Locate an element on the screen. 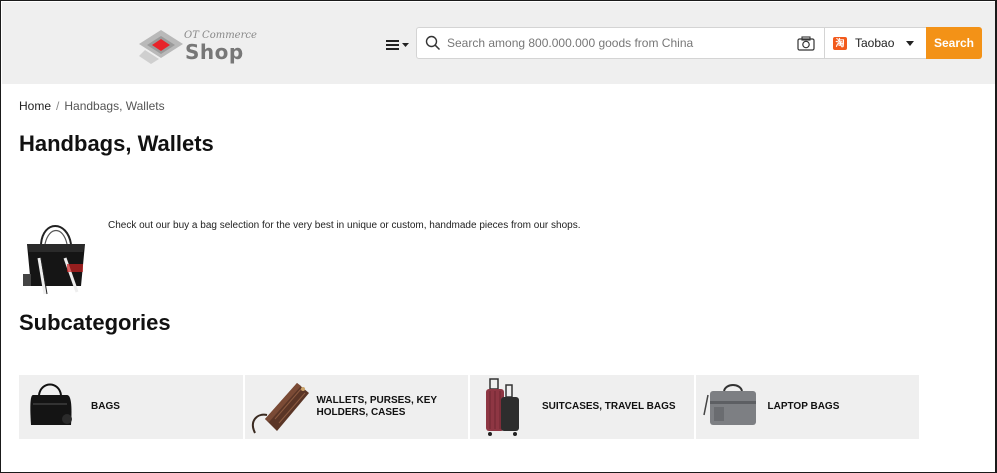 The width and height of the screenshot is (997, 473). subcategory-label: LAPTOP BAGS is located at coordinates (803, 406).